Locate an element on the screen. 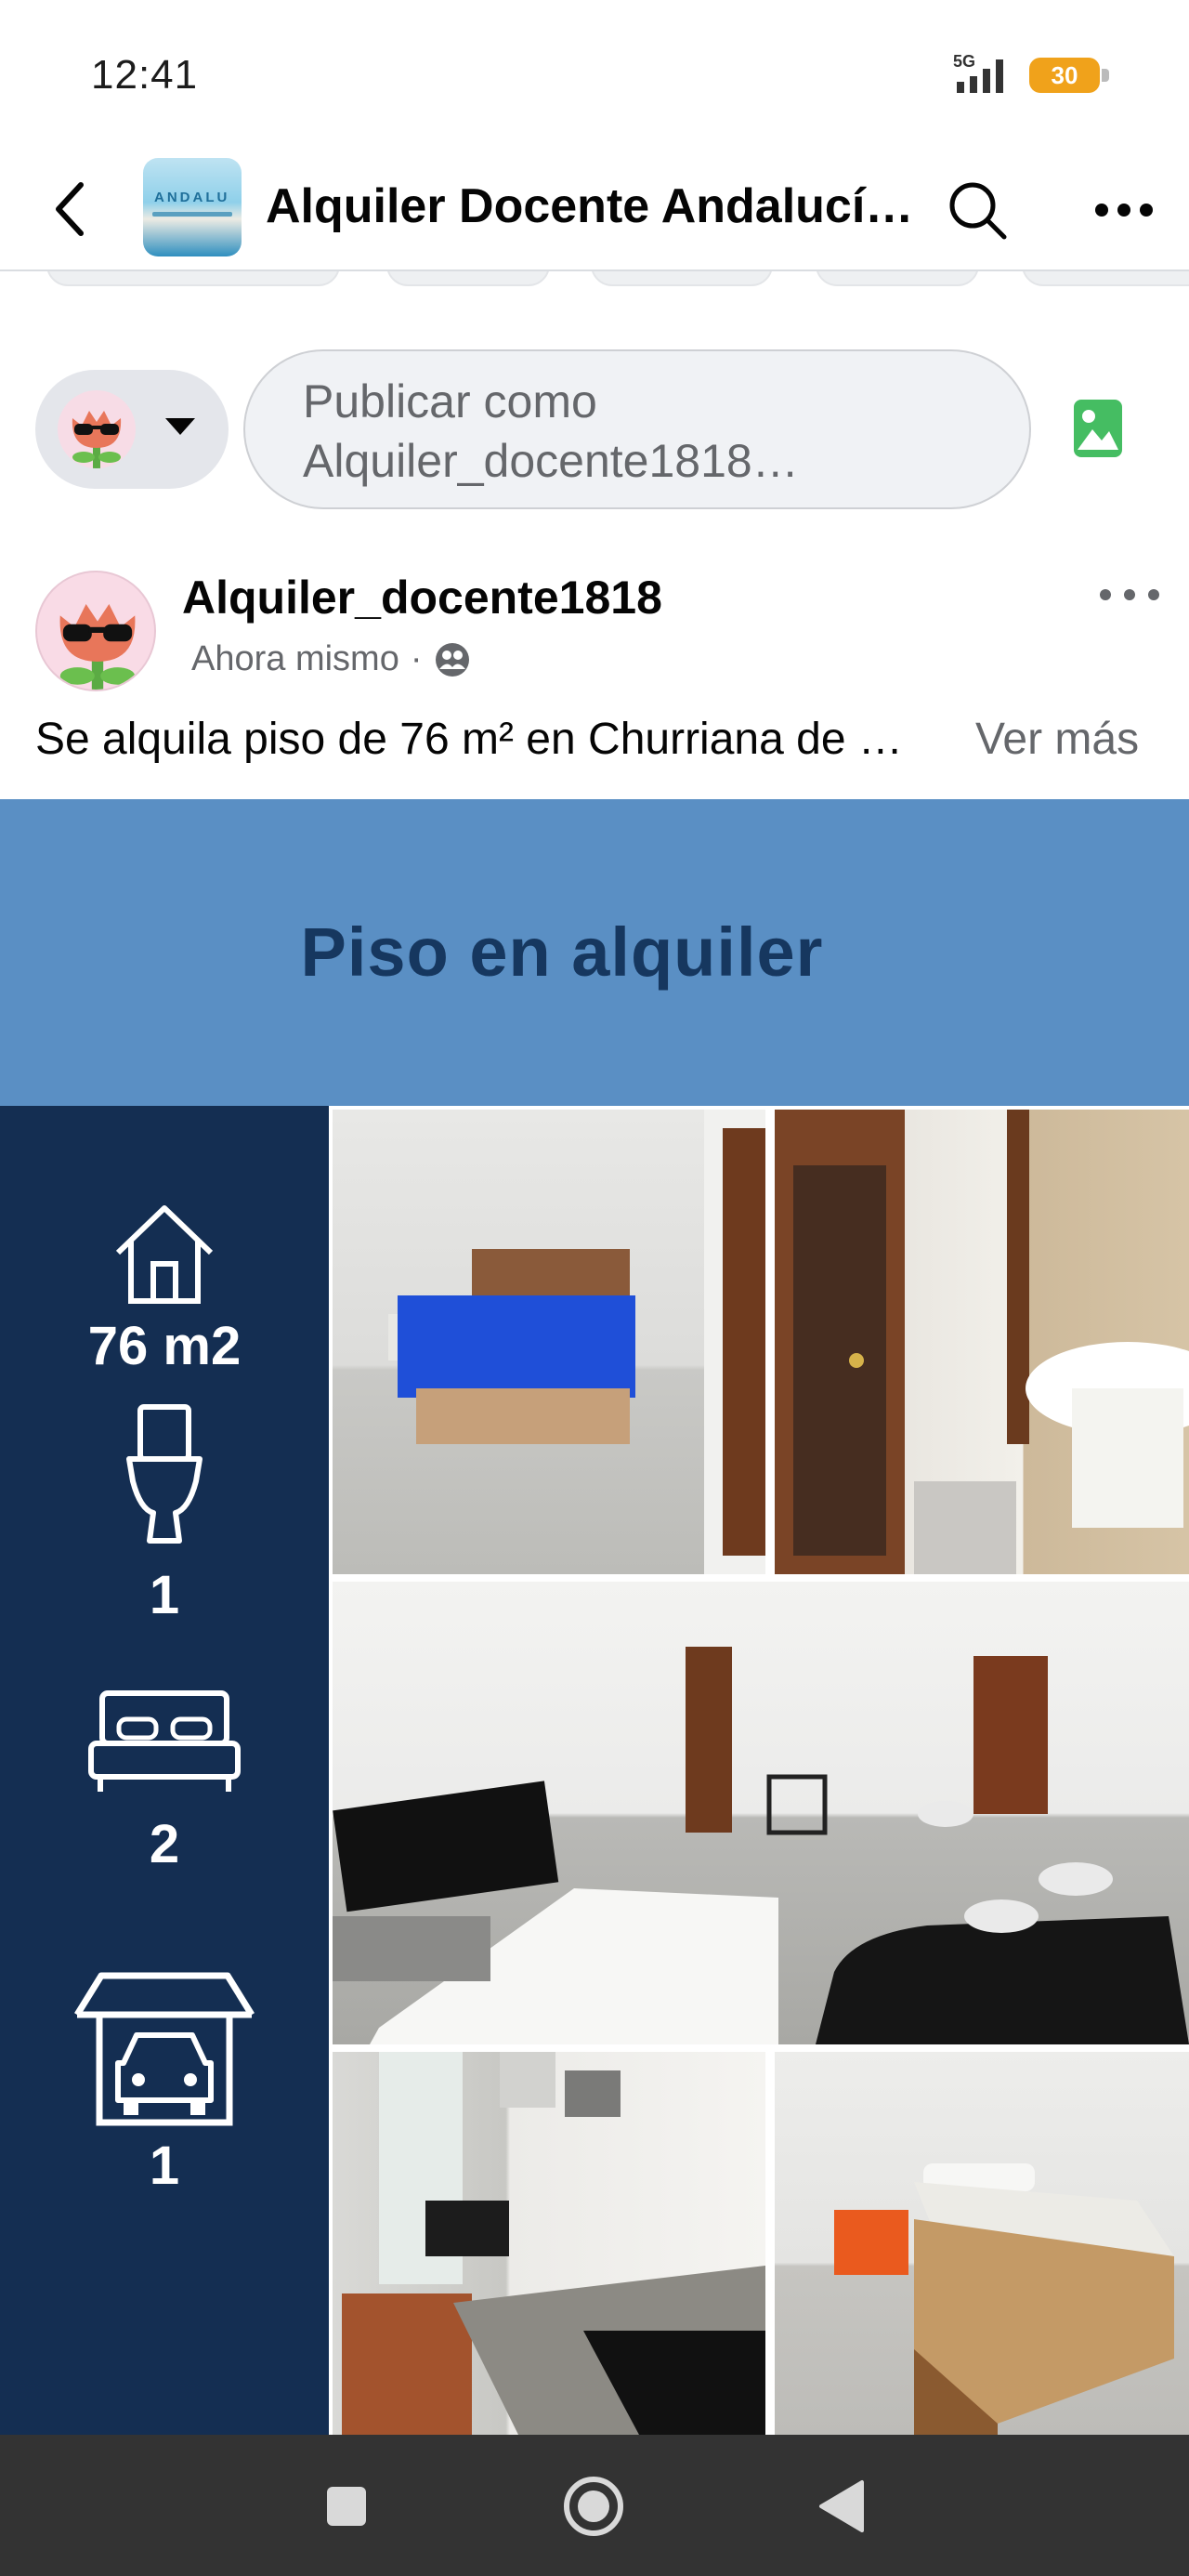 The image size is (1189, 2576). network-label: 5G is located at coordinates (964, 62).